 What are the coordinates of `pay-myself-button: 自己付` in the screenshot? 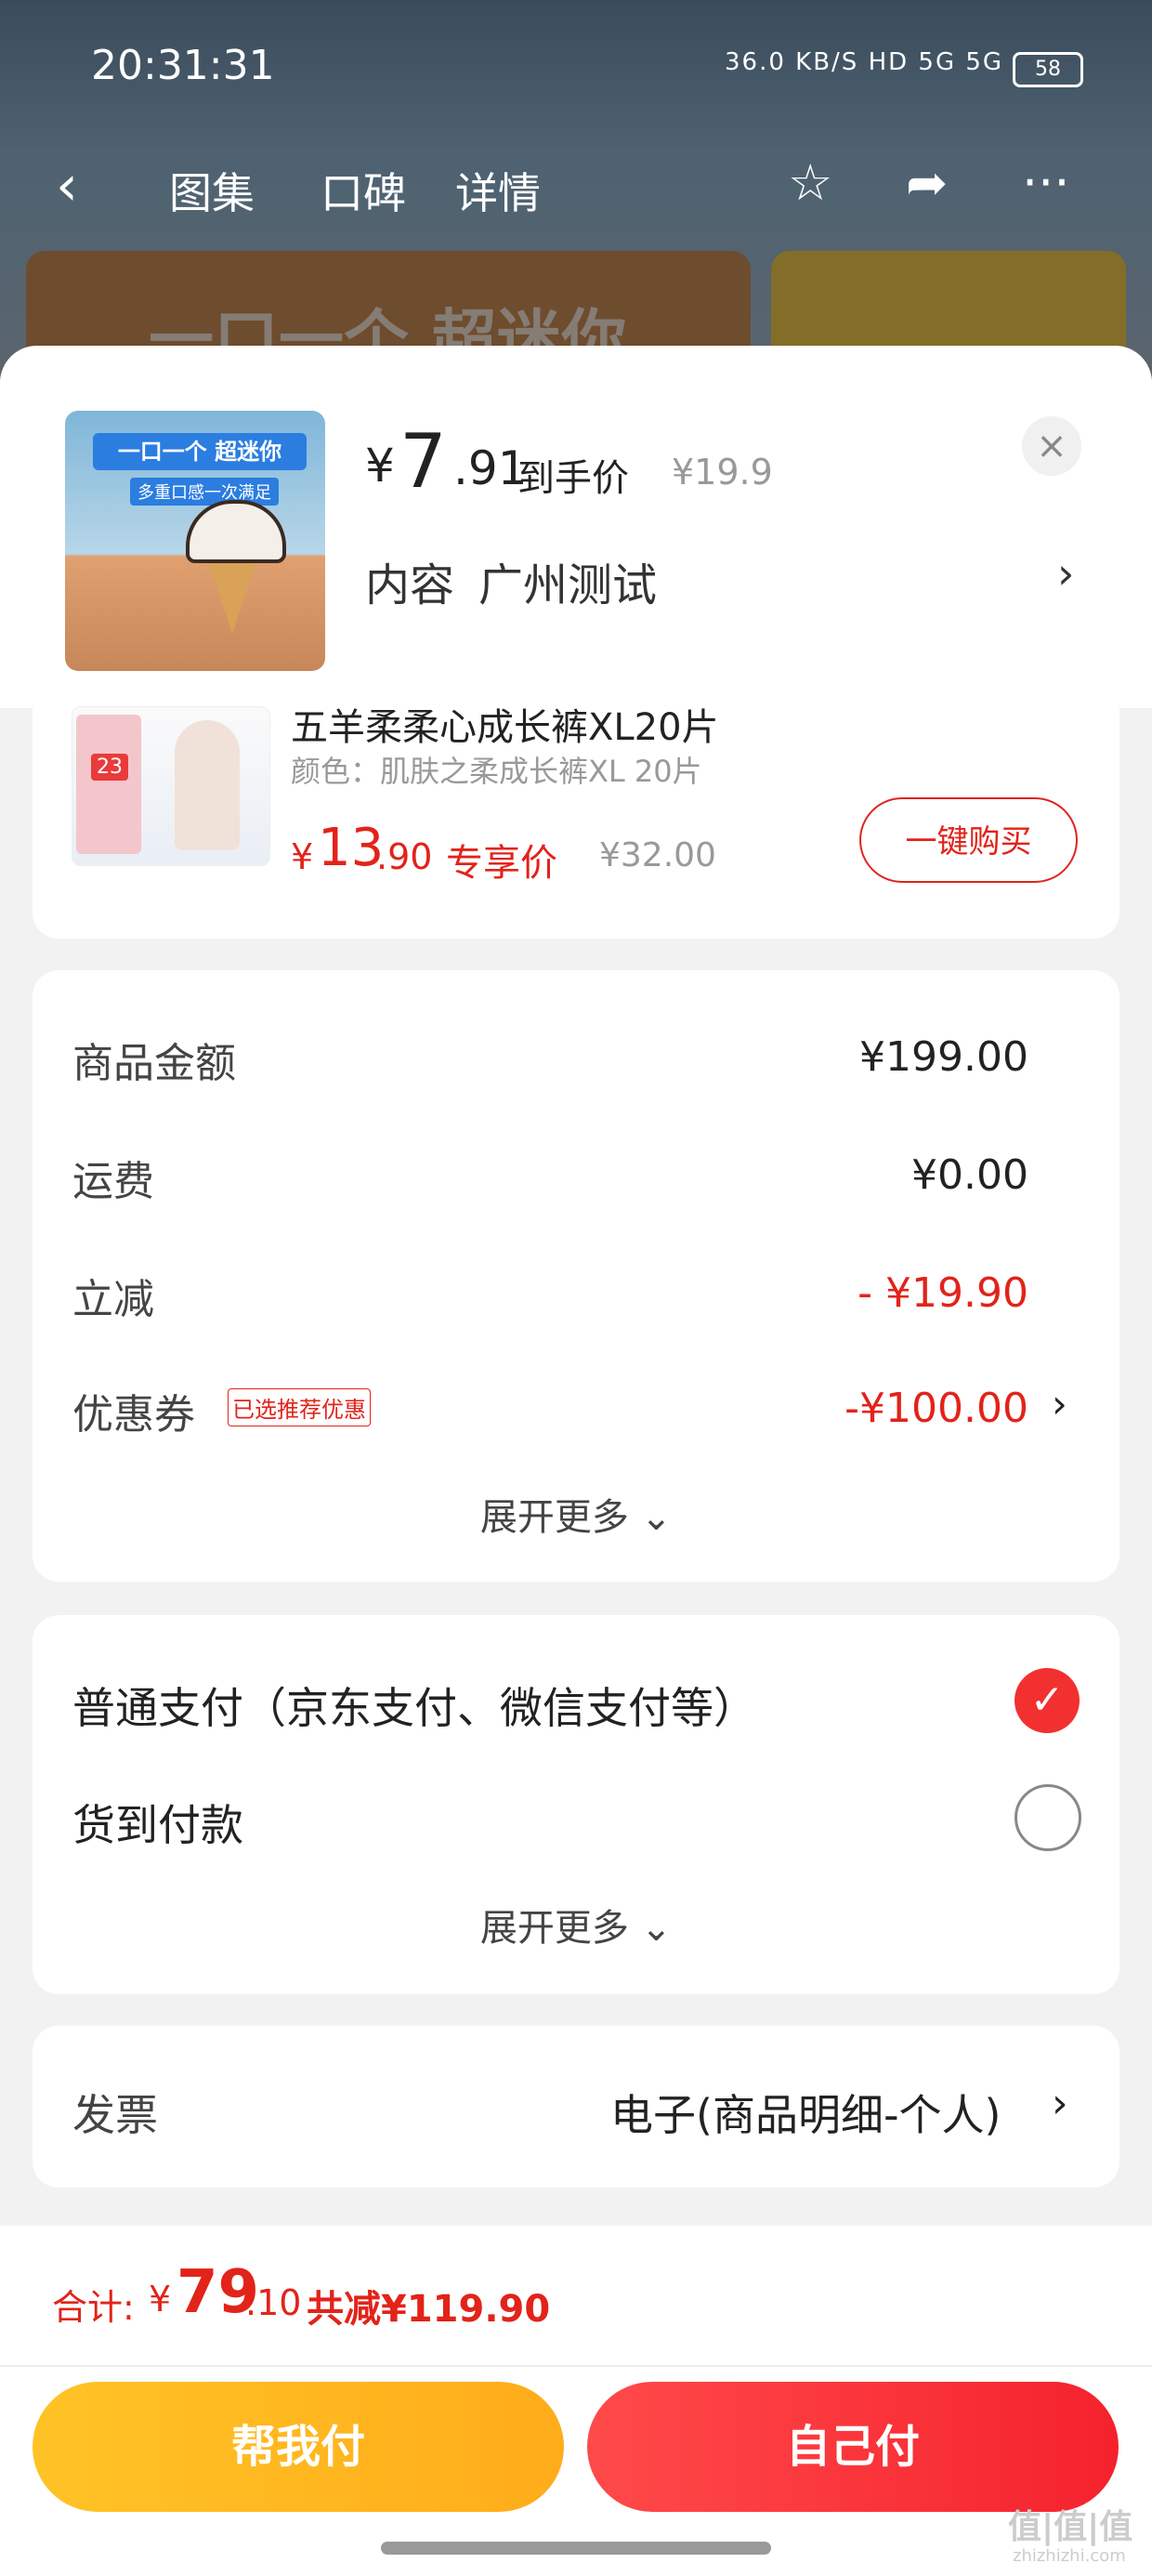 It's located at (853, 2447).